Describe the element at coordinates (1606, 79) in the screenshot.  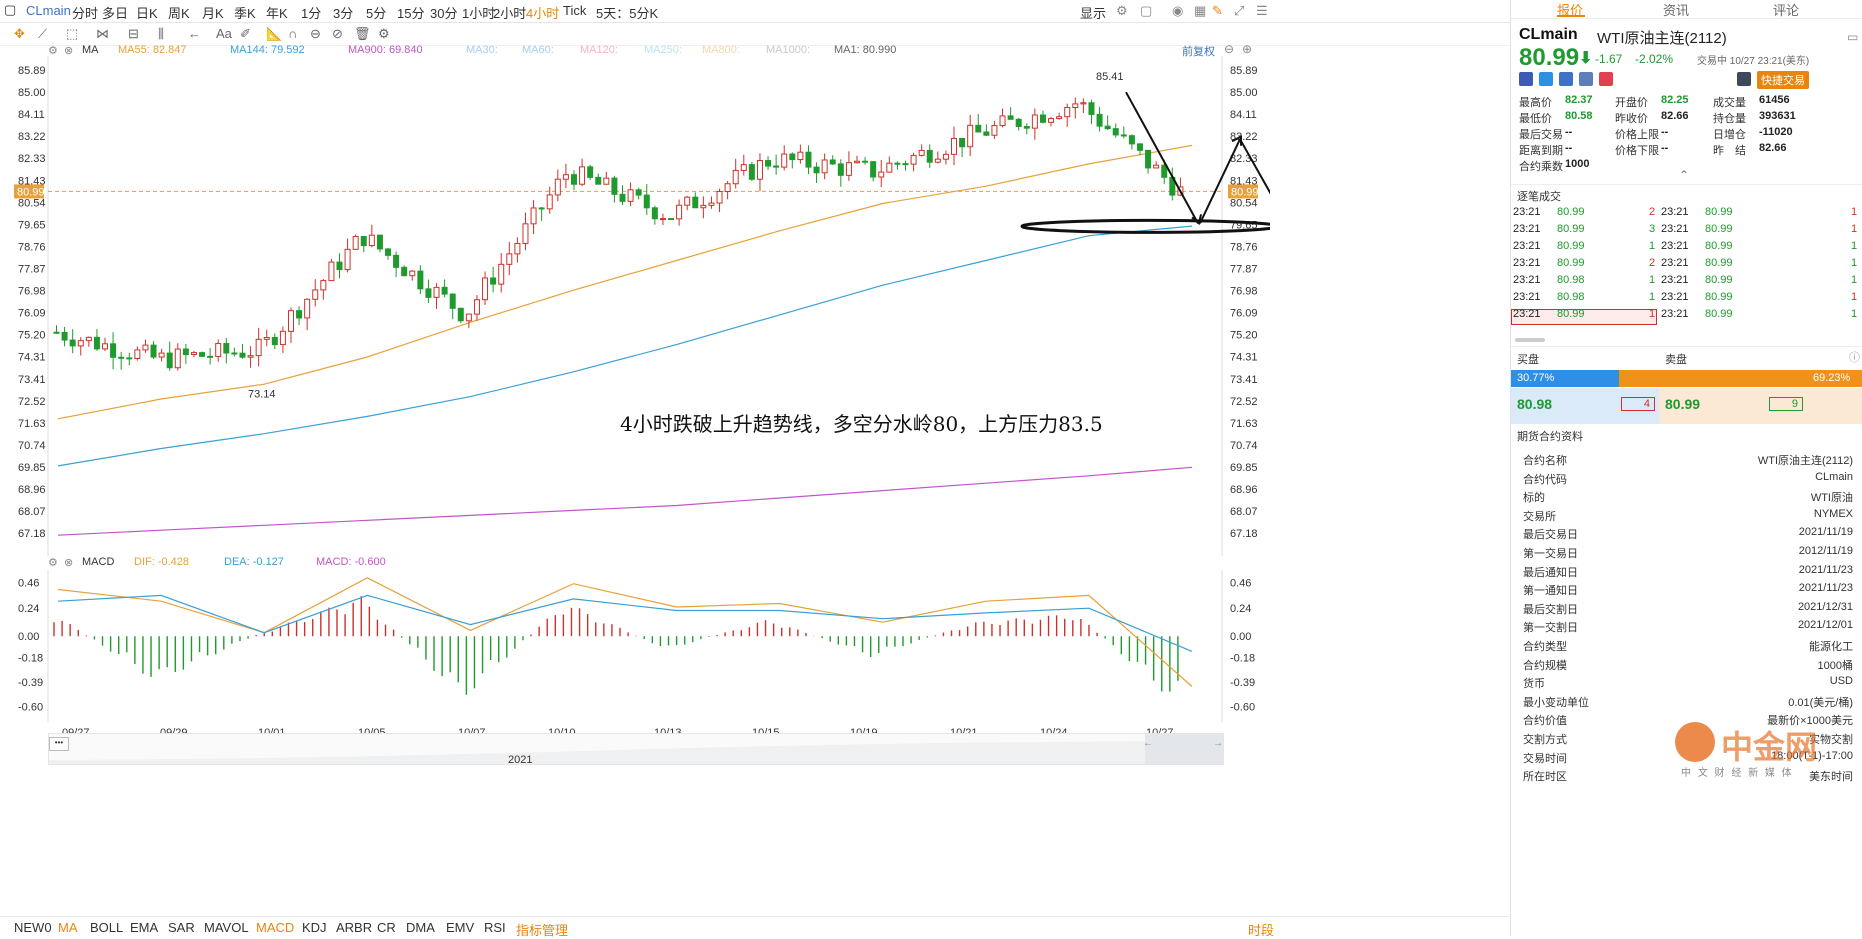
I see `heart-icon` at that location.